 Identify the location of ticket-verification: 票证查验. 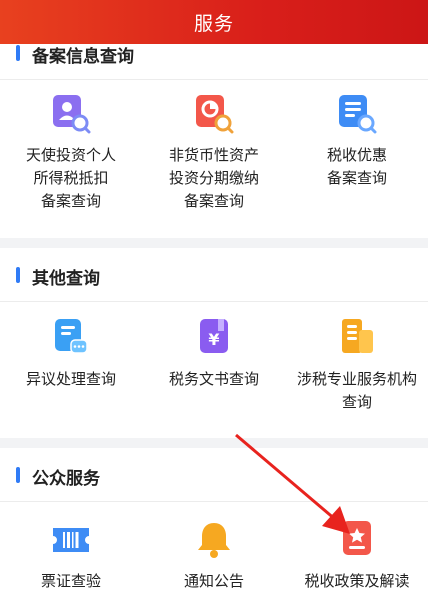
(71, 556).